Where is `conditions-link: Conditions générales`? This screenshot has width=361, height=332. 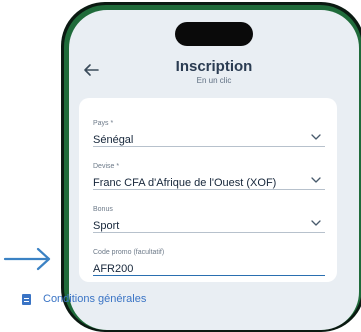 conditions-link: Conditions générales is located at coordinates (84, 299).